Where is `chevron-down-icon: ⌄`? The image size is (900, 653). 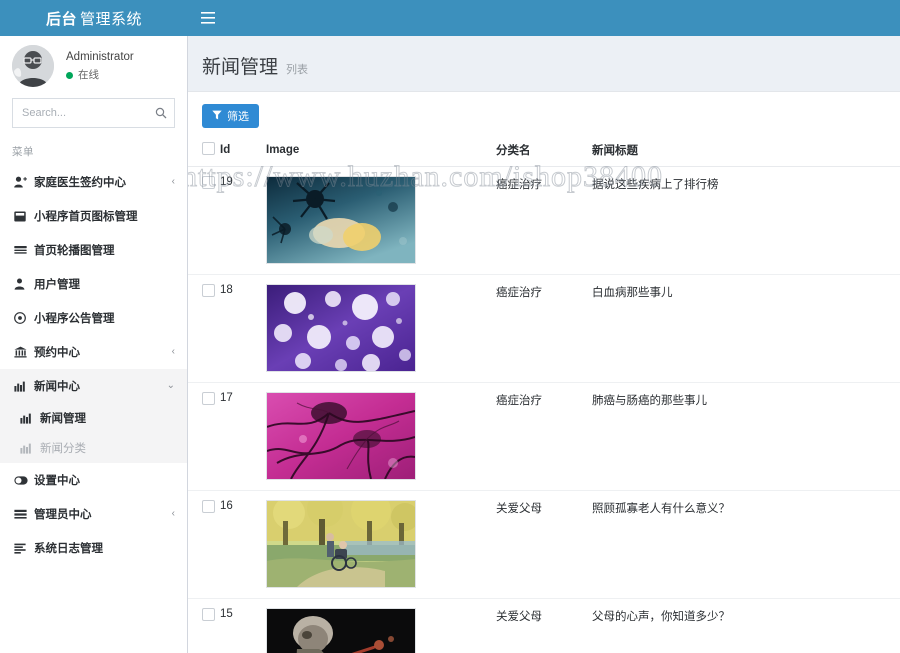
chevron-down-icon: ⌄ is located at coordinates (170, 385).